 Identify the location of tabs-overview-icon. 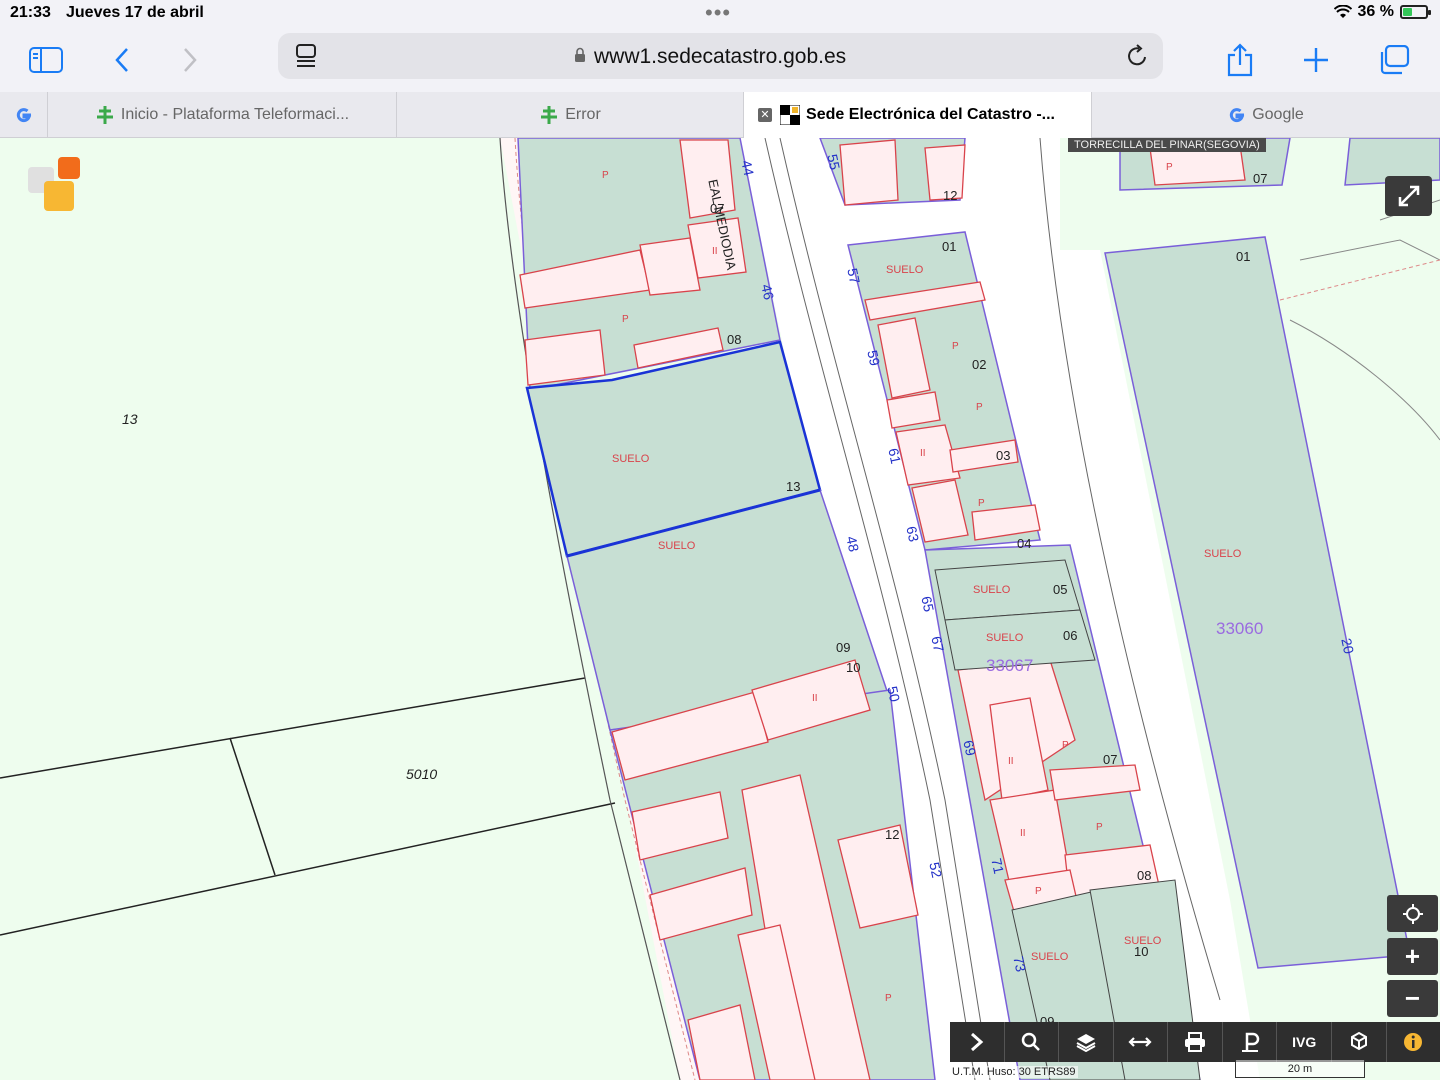
(1394, 60).